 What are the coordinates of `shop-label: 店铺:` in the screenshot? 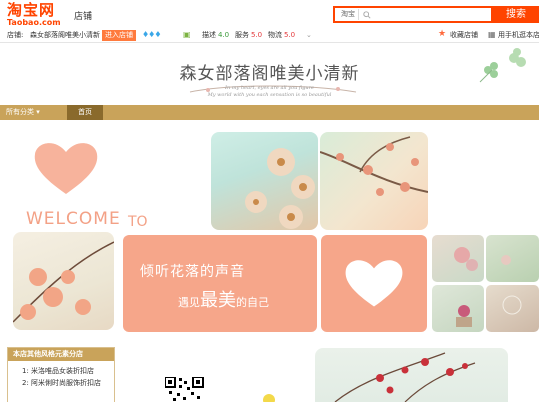 It's located at (15, 35).